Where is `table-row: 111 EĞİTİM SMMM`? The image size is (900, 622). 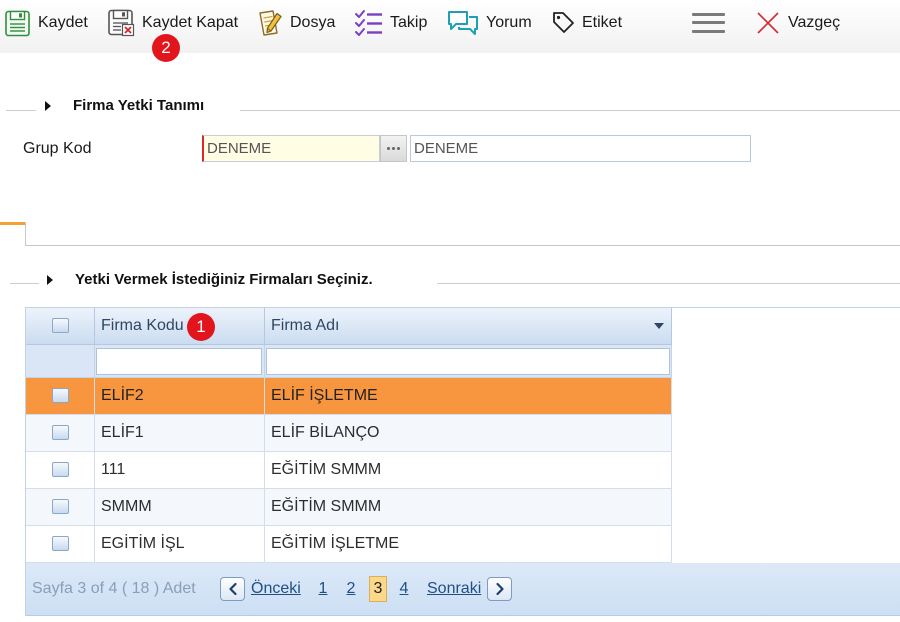
table-row: 111 EĞİTİM SMMM is located at coordinates (349, 470).